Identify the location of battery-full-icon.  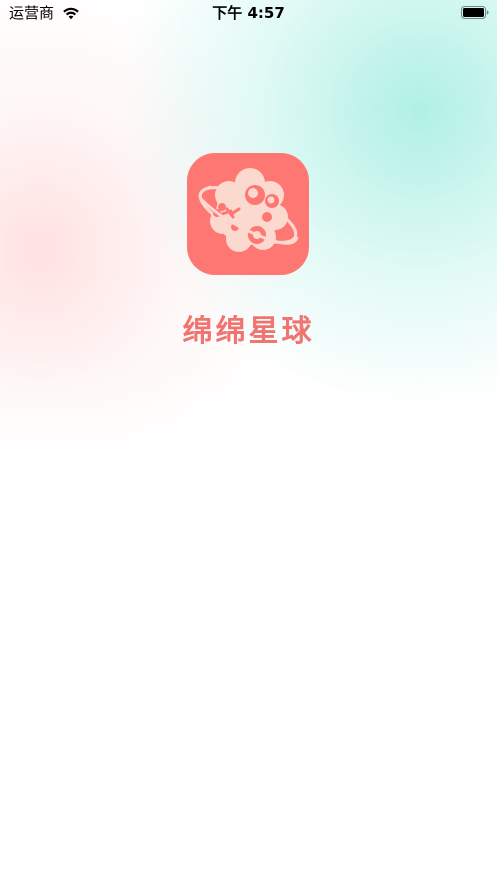
(475, 12).